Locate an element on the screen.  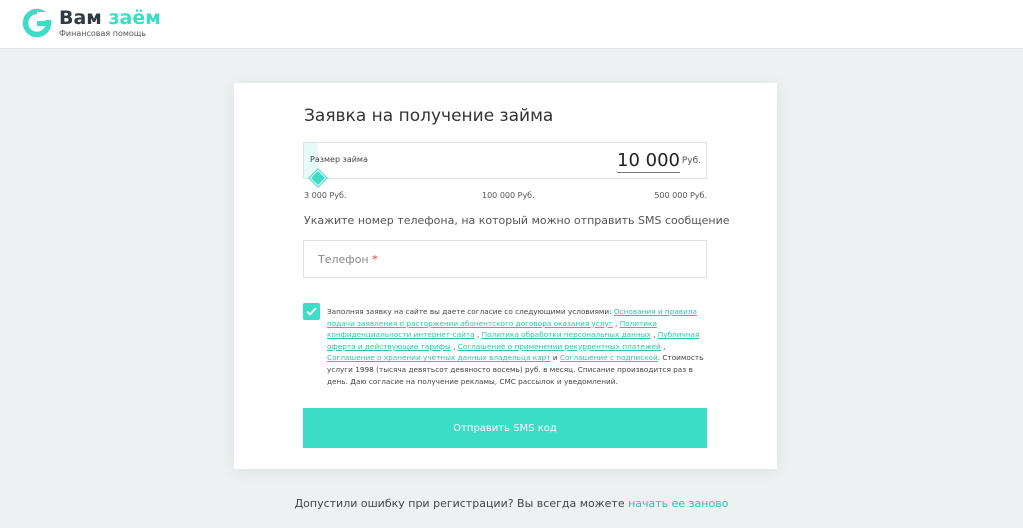
consent-checkbox is located at coordinates (311, 311).